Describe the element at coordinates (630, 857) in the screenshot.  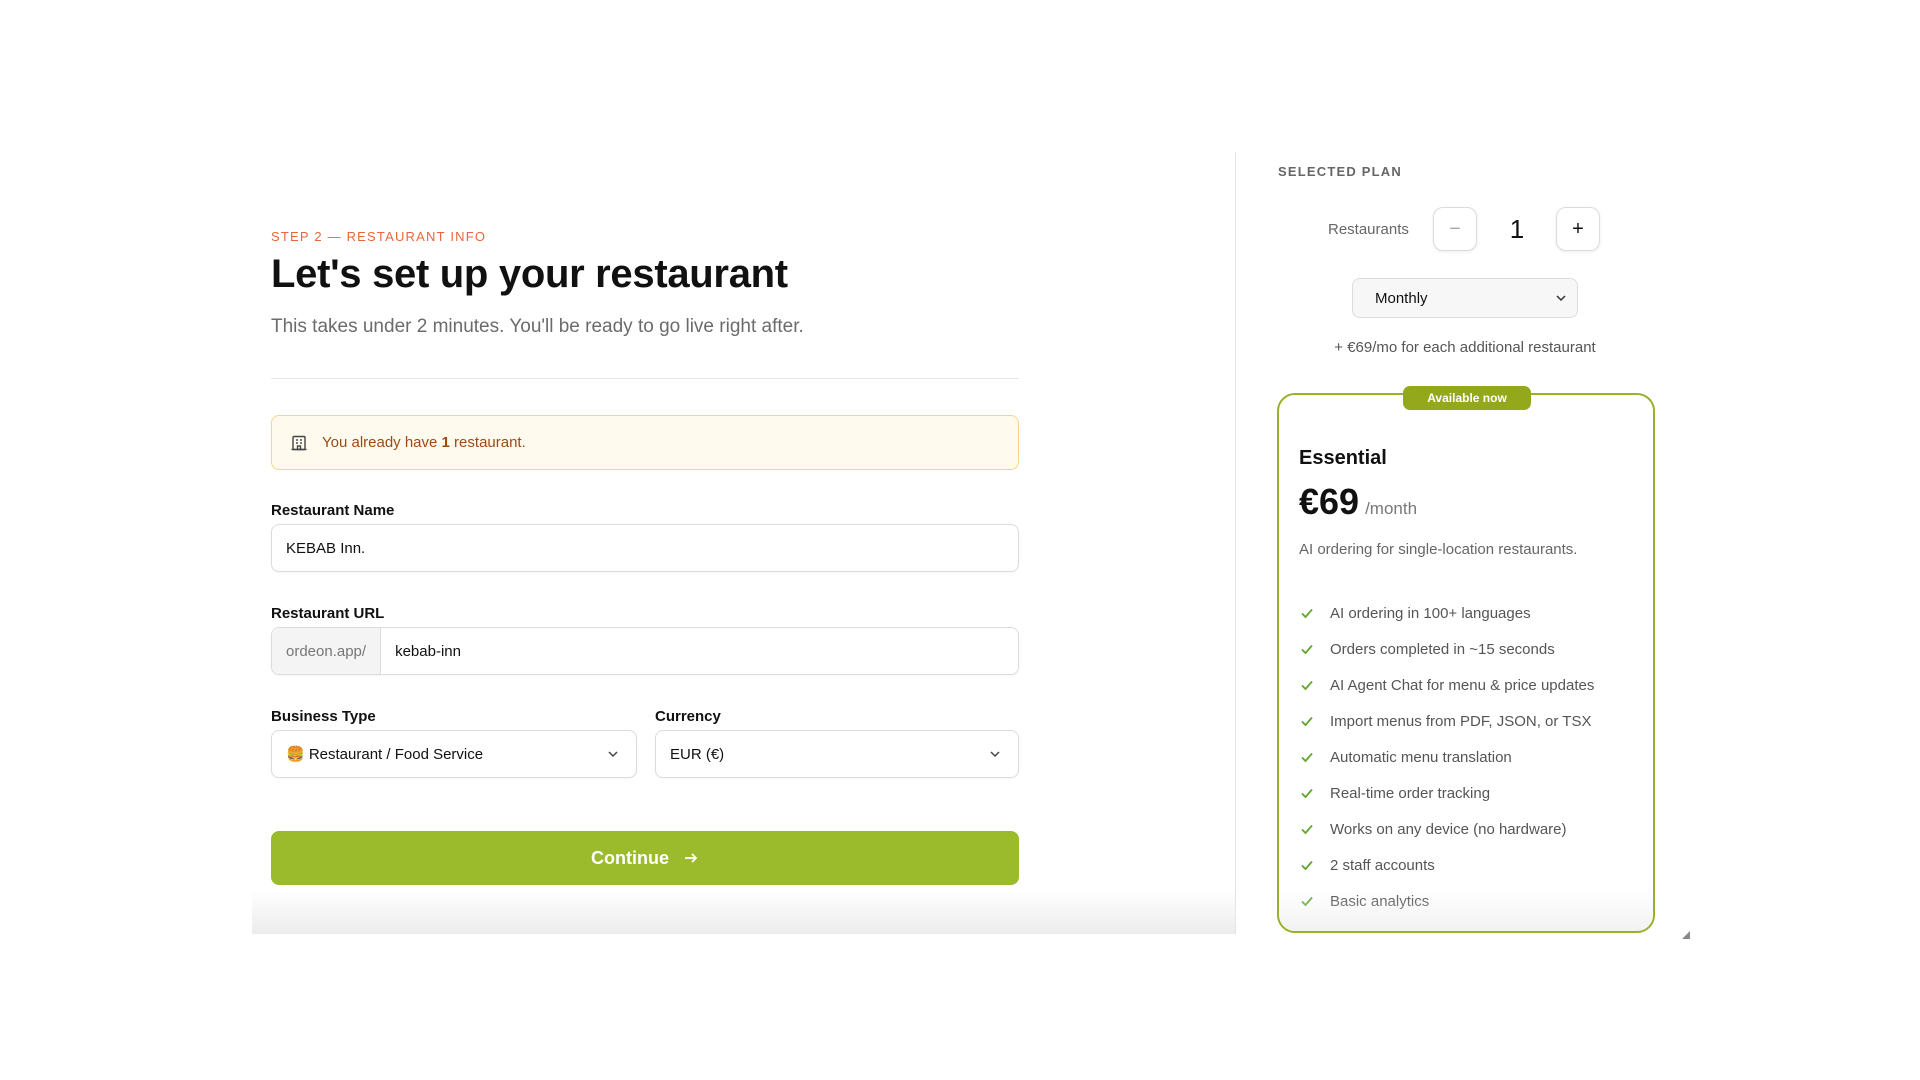
I see `continue-label: Continue` at that location.